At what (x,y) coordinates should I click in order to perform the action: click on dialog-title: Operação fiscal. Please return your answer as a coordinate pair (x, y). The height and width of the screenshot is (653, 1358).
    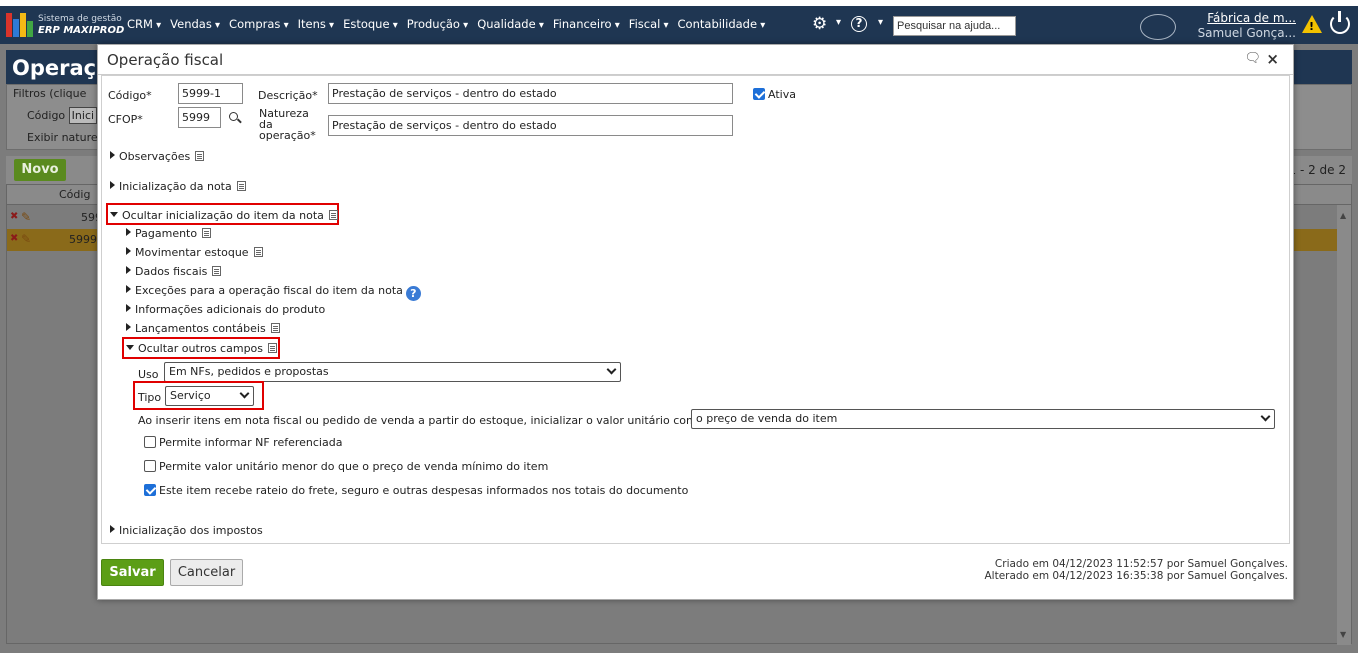
    Looking at the image, I should click on (165, 60).